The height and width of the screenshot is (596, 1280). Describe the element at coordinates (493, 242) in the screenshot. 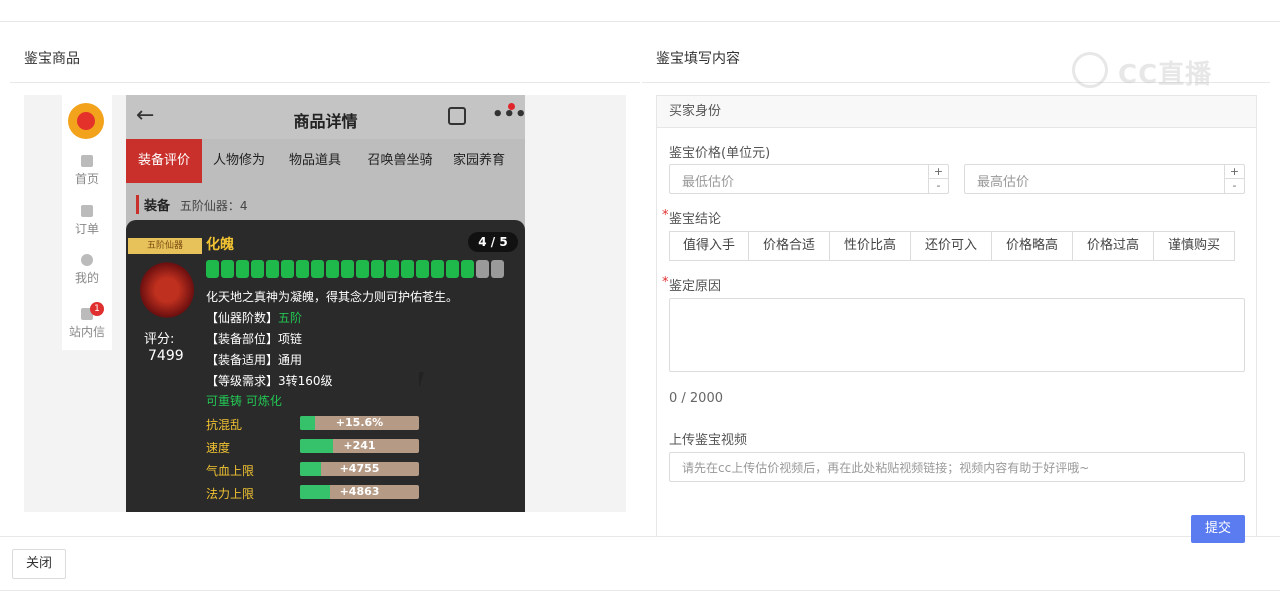

I see `item-count: 4 / 5` at that location.